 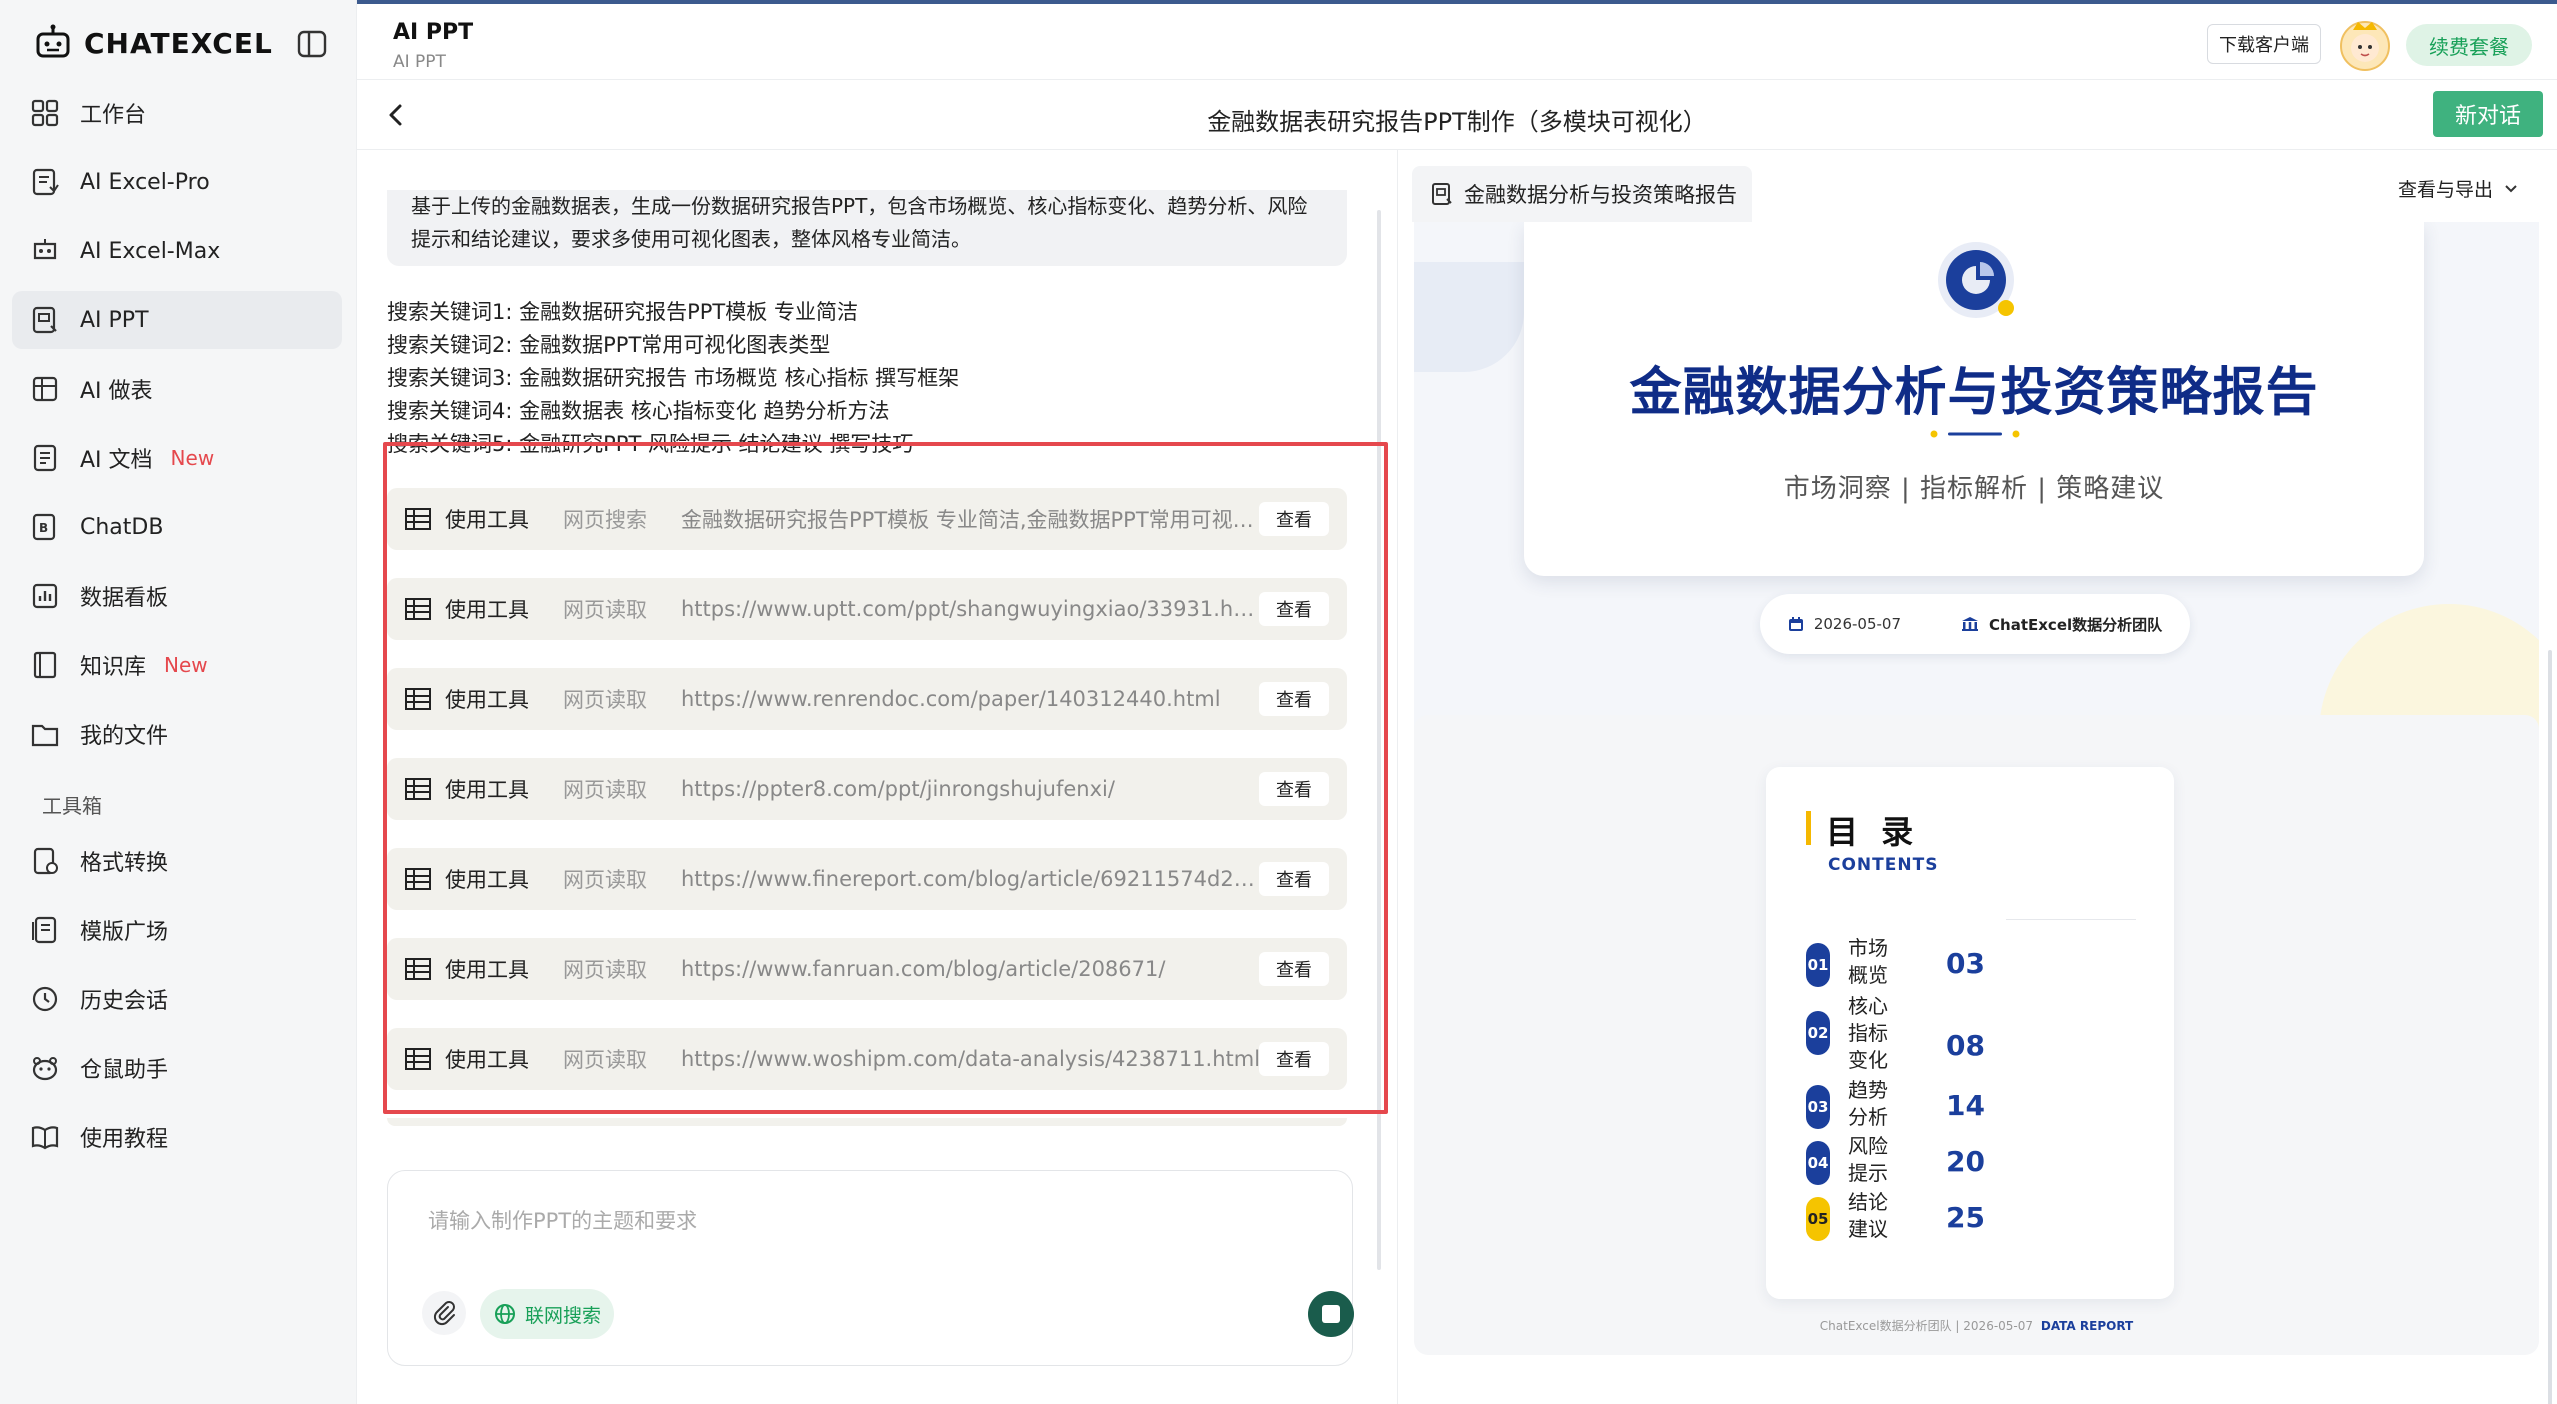 I want to click on prompt-input, so click(x=868, y=1221).